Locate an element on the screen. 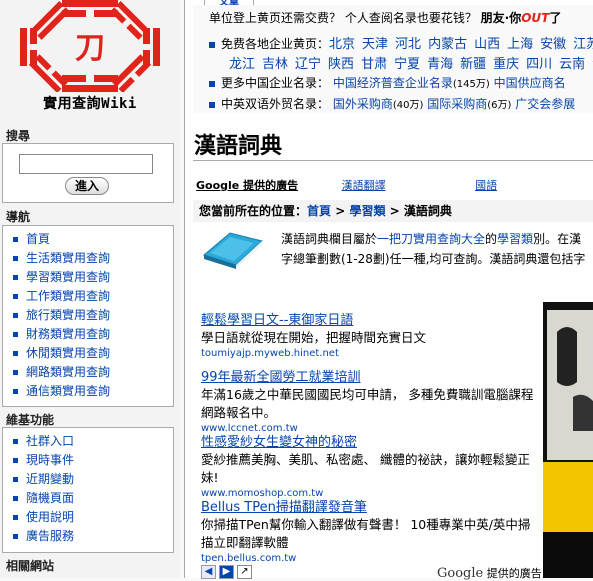 Image resolution: width=593 pixels, height=581 pixels. region-link: 四川 is located at coordinates (539, 64).